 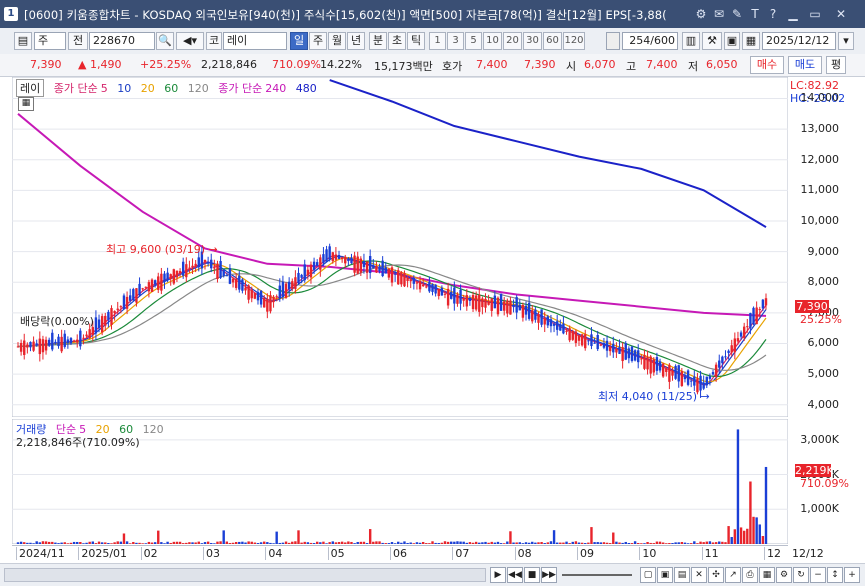 What do you see at coordinates (719, 14) in the screenshot?
I see `message-icon: ✉` at bounding box center [719, 14].